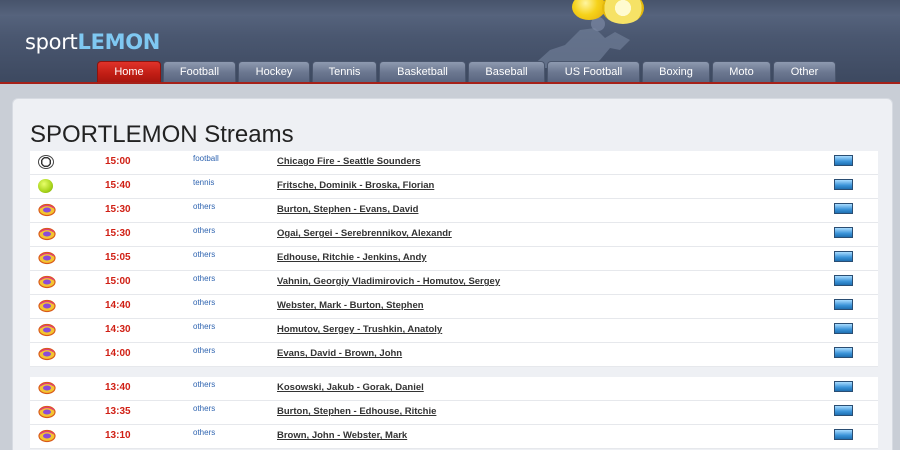  I want to click on event-time: 13:10, so click(118, 435).